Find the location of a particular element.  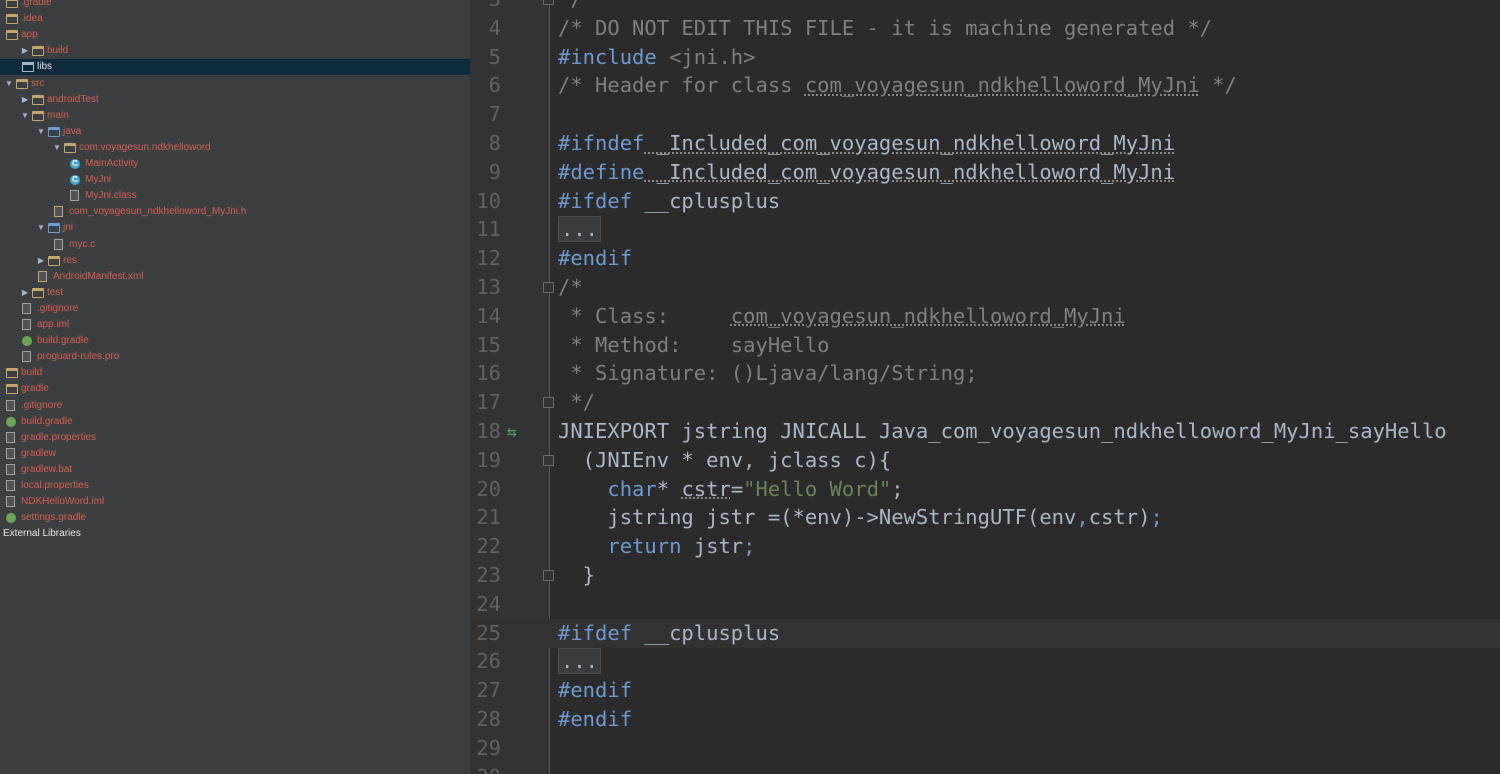

code-line: 20 char* cstr="Hello Word"; is located at coordinates (985, 489).